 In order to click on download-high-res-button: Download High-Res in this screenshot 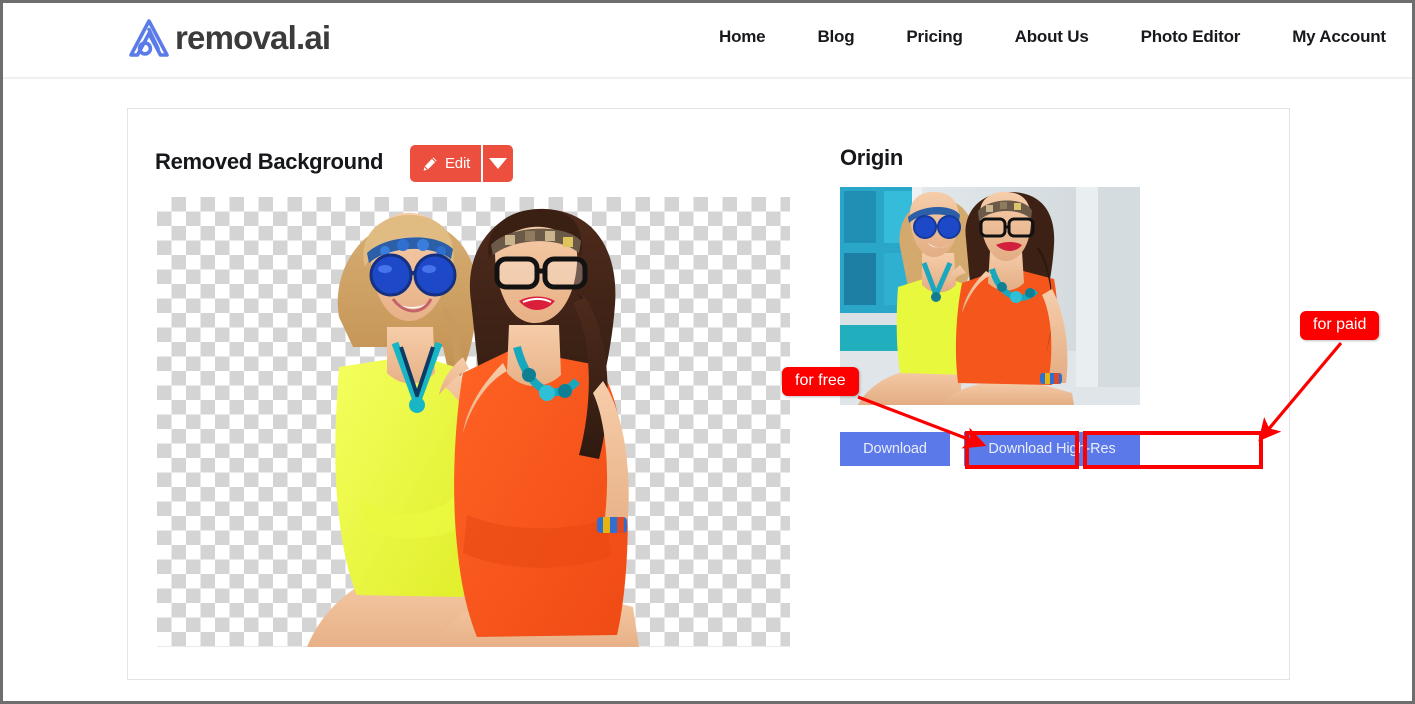, I will do `click(1052, 449)`.